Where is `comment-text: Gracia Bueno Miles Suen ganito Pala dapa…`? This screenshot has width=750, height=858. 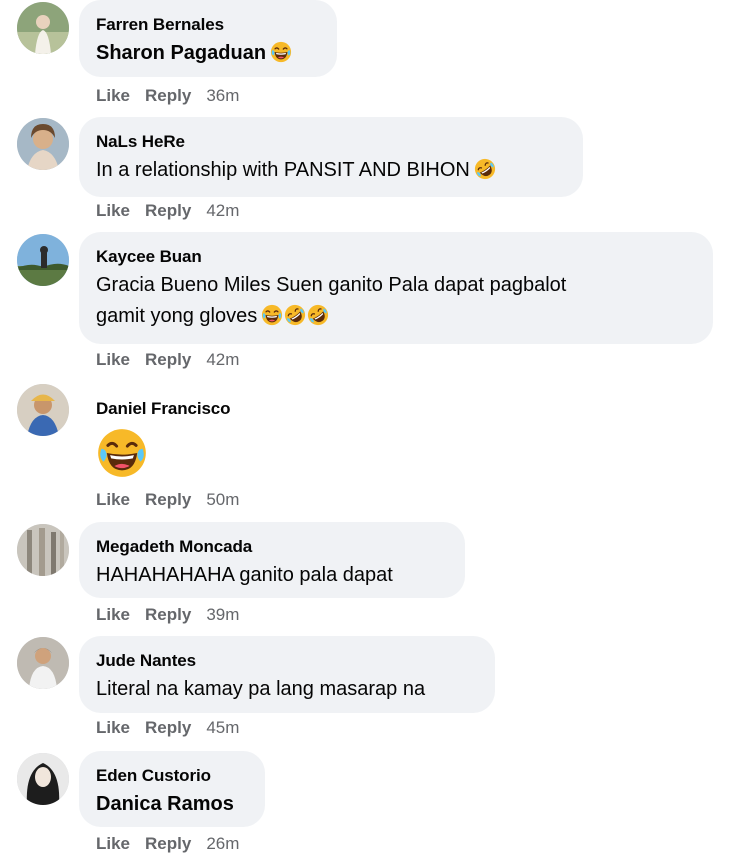
comment-text: Gracia Bueno Miles Suen ganito Pala dapa… is located at coordinates (395, 300).